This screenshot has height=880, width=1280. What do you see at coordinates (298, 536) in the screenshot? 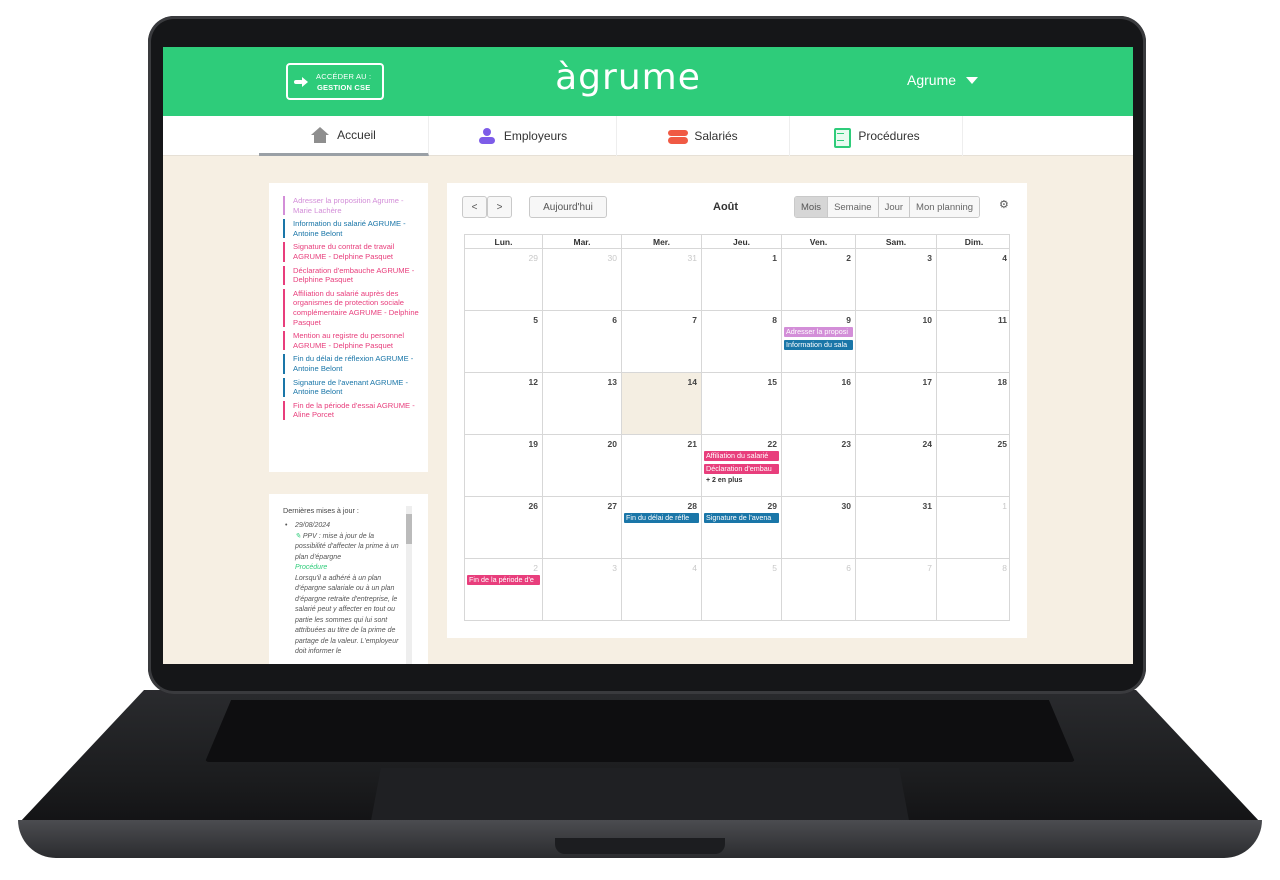
I see `pencil-icon: ✎` at bounding box center [298, 536].